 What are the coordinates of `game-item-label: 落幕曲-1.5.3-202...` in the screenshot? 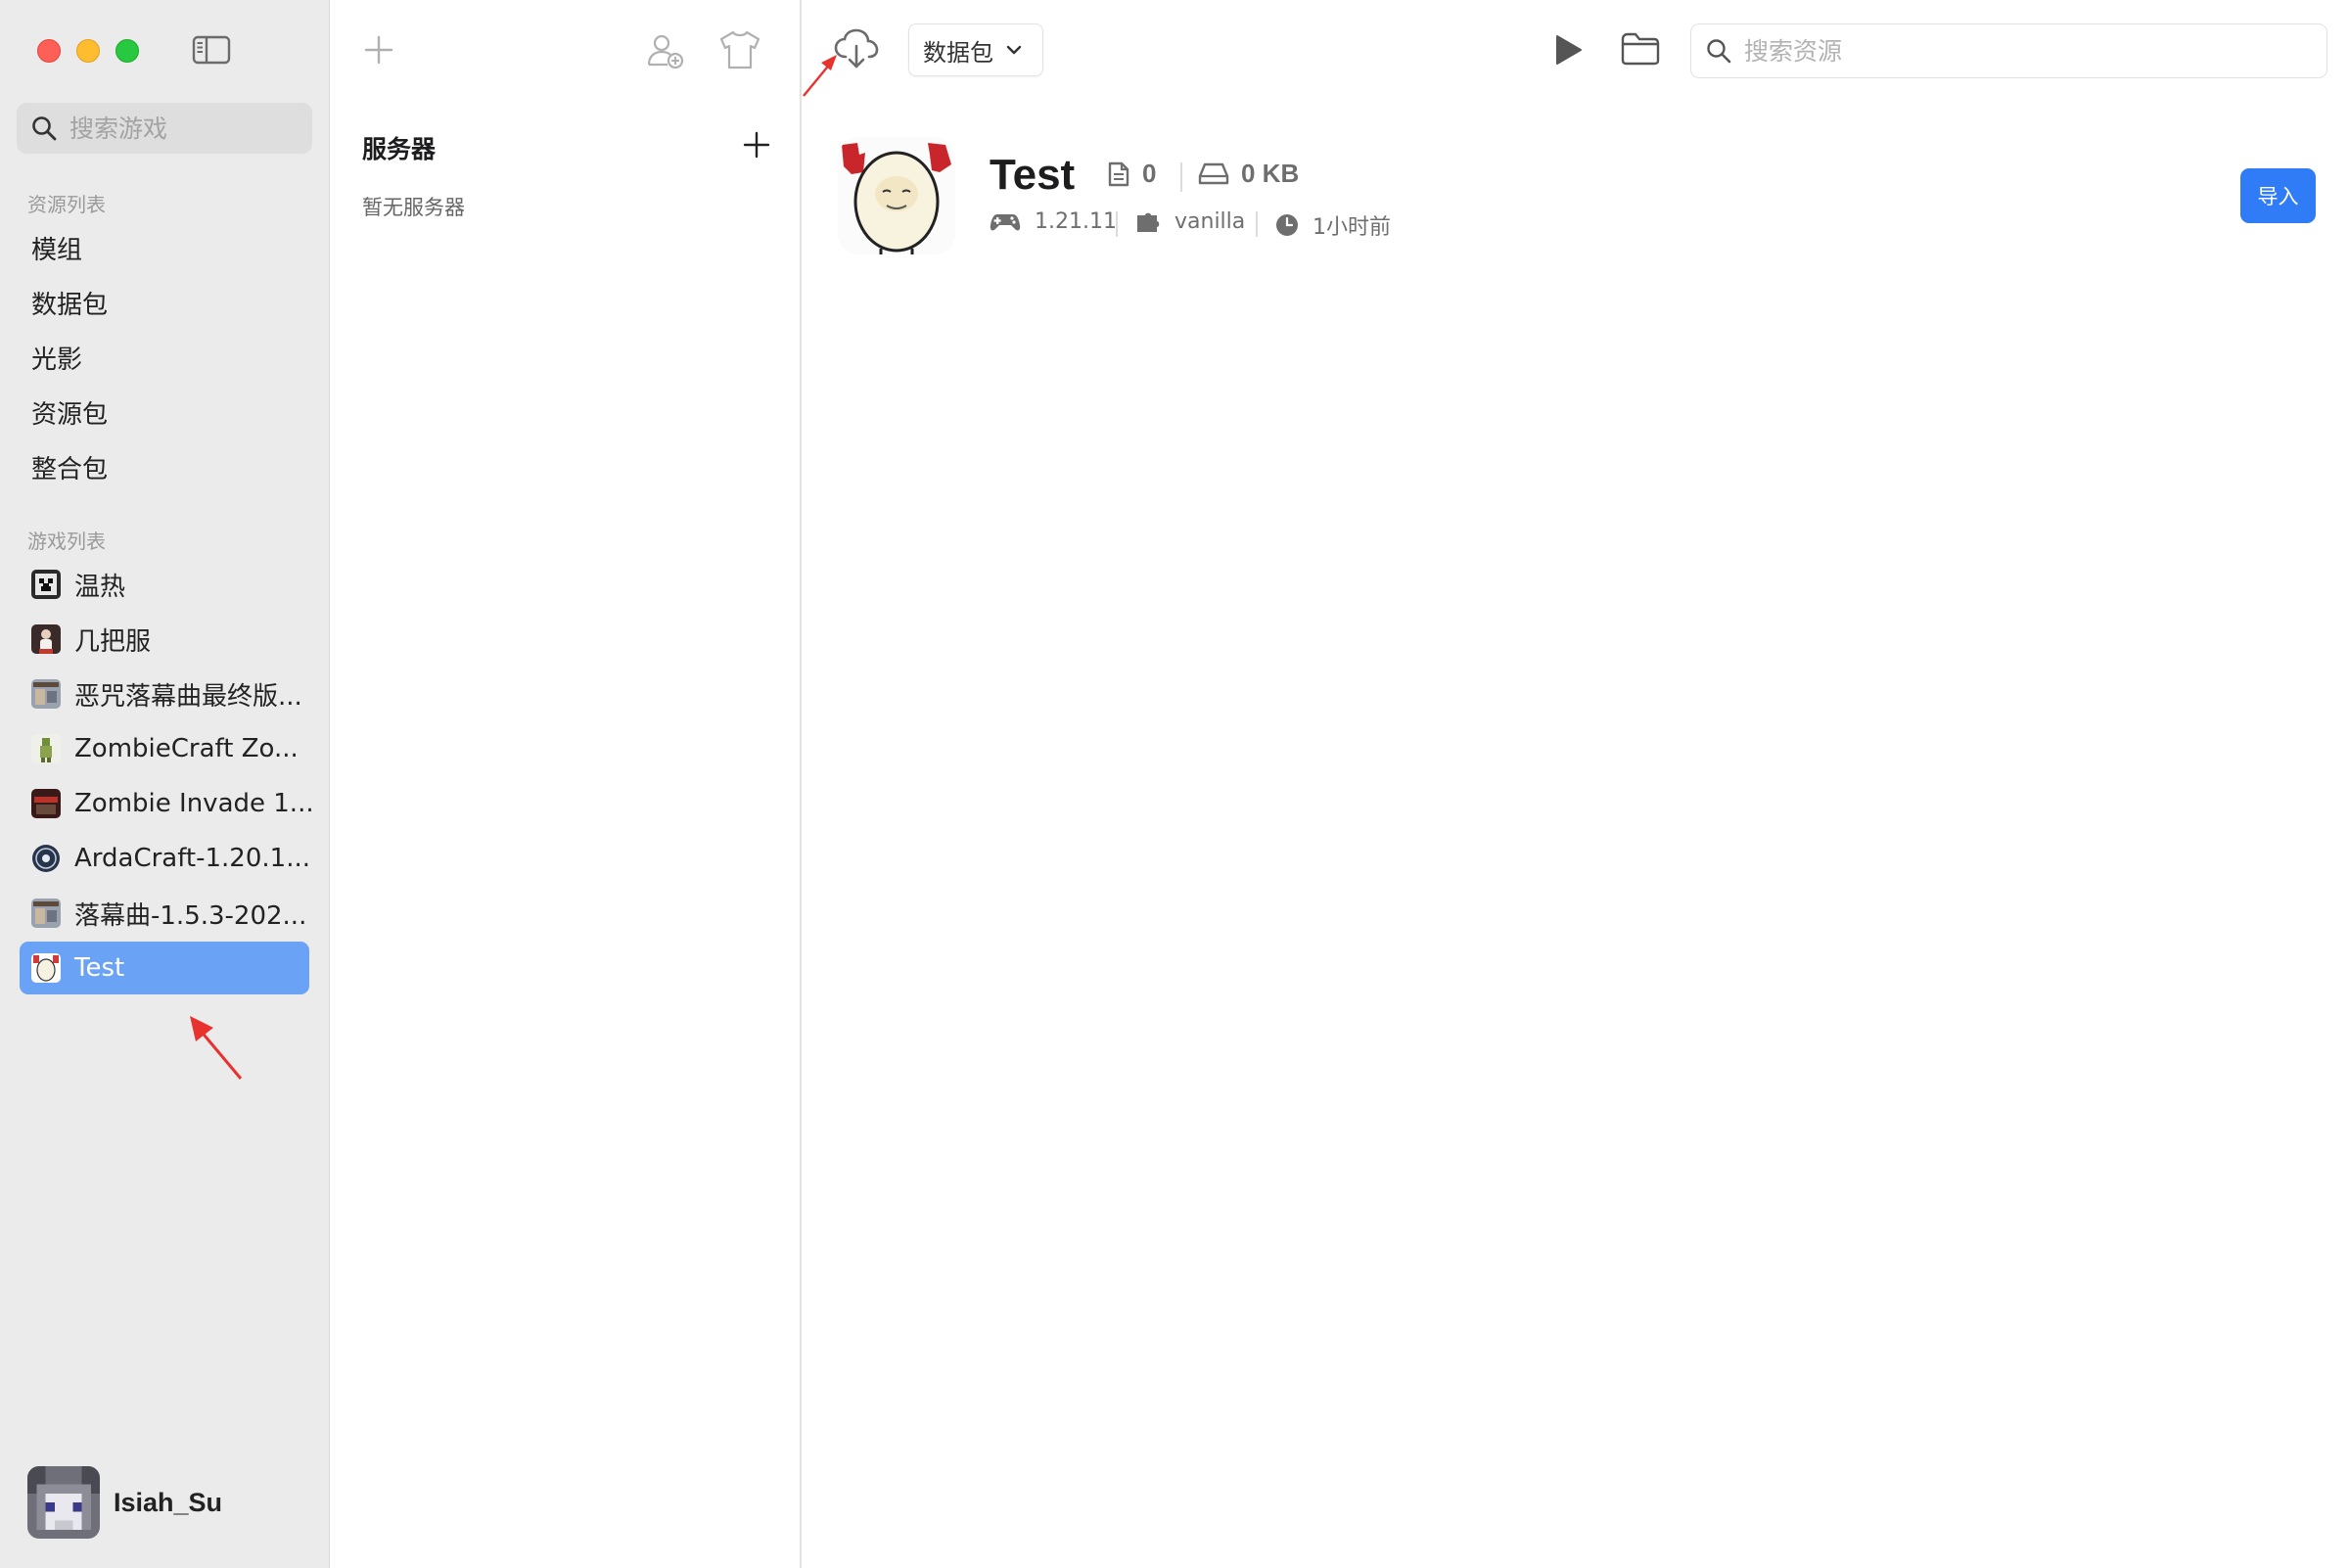 It's located at (191, 915).